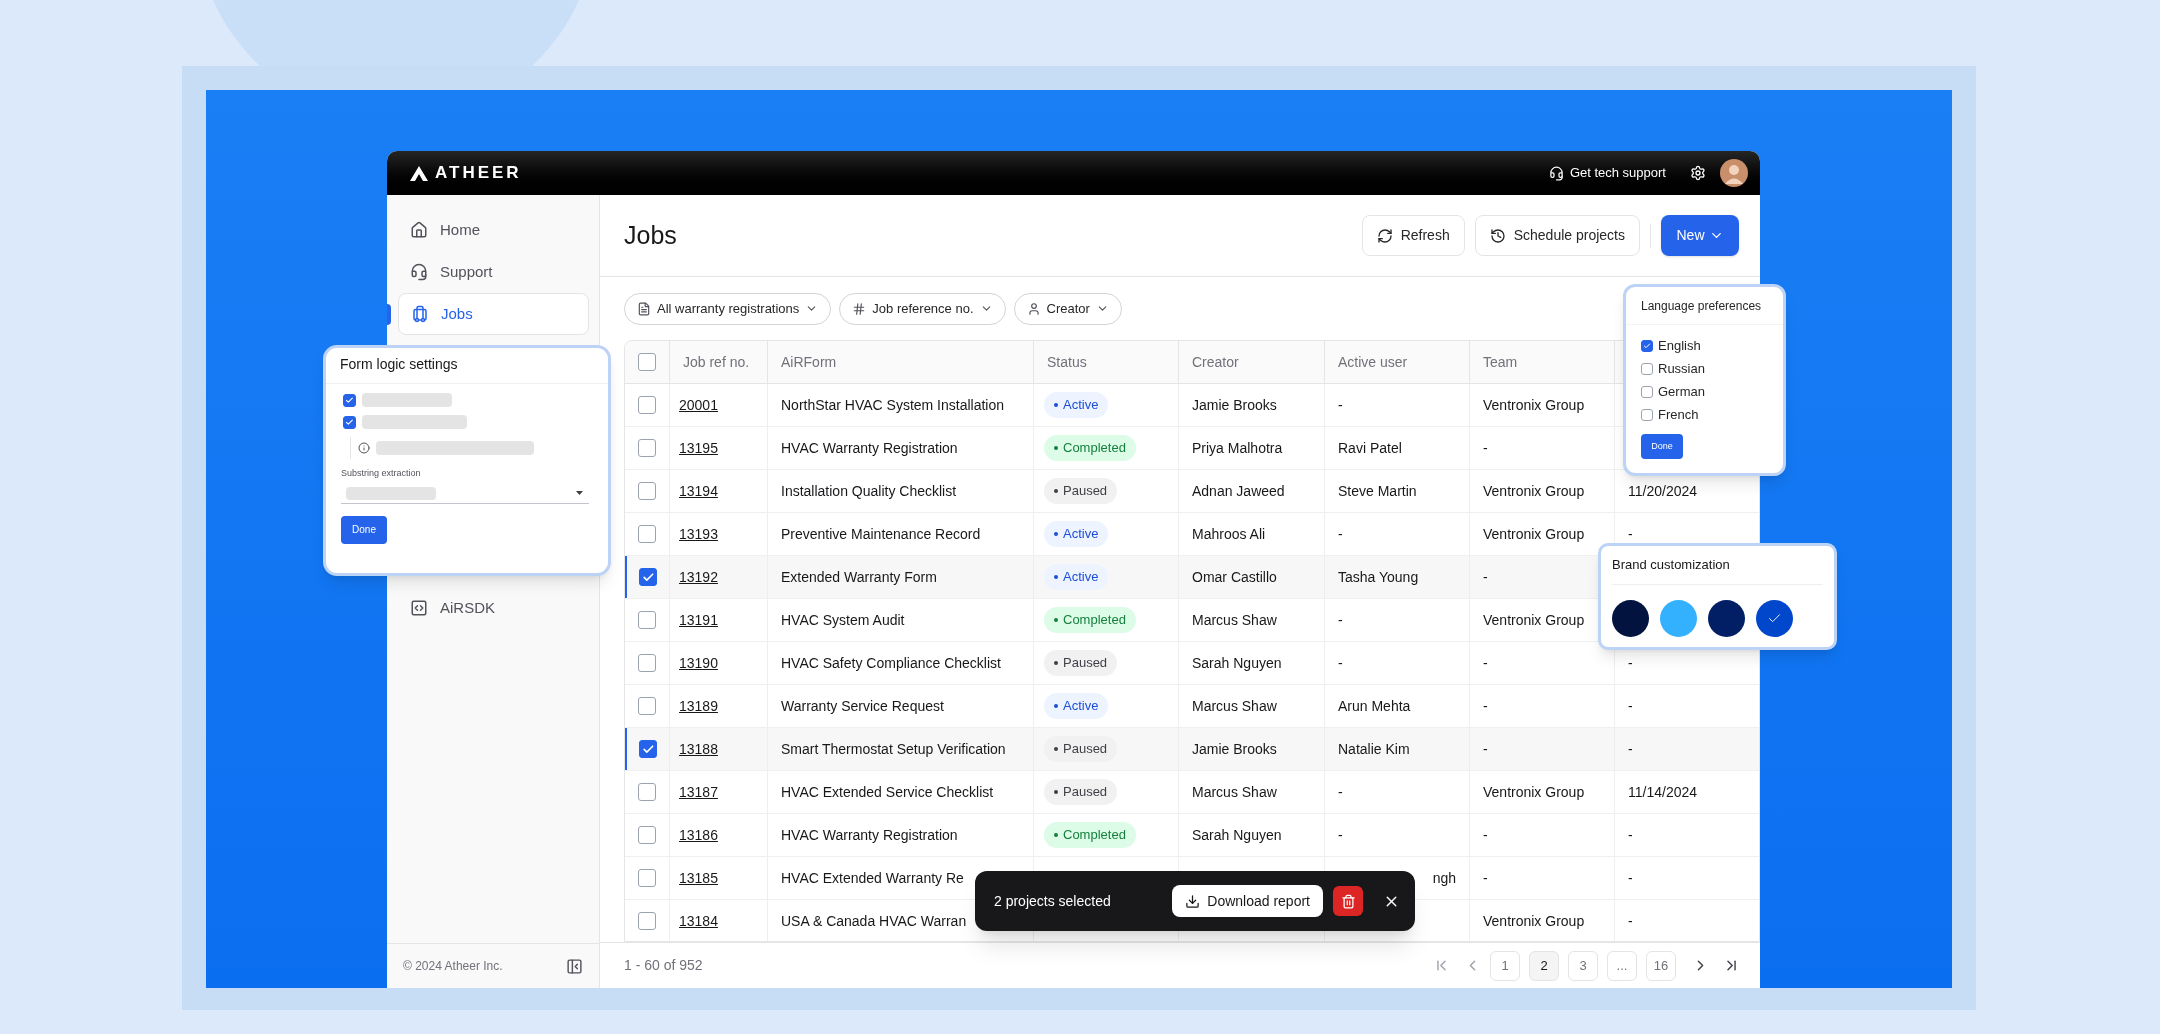 The width and height of the screenshot is (2160, 1034). Describe the element at coordinates (1384, 235) in the screenshot. I see `refresh-icon` at that location.